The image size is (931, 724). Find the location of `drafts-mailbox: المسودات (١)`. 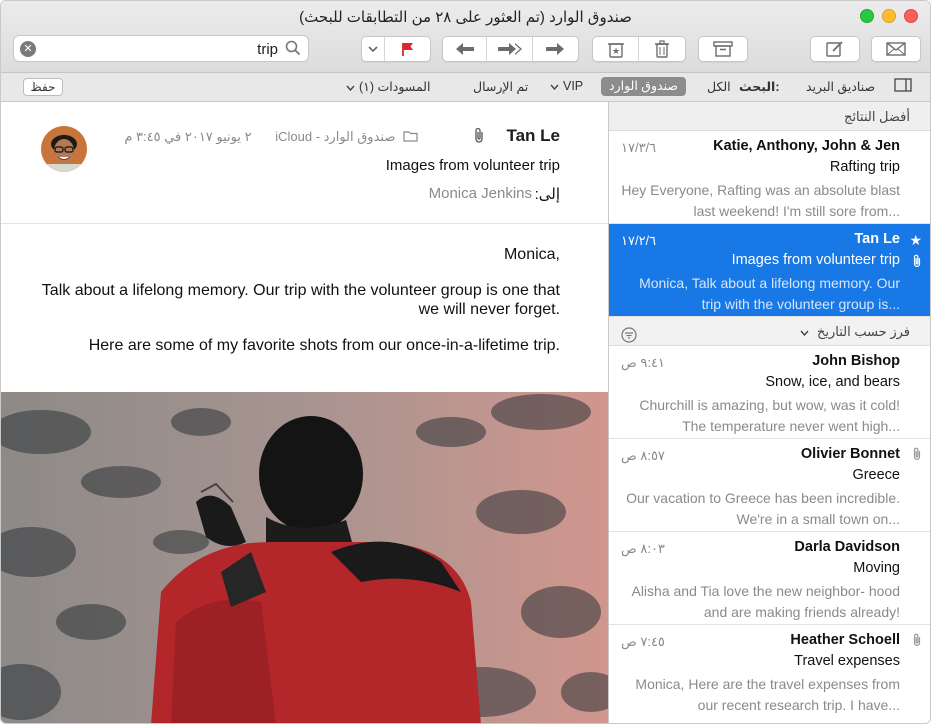

drafts-mailbox: المسودات (١) is located at coordinates (388, 86).